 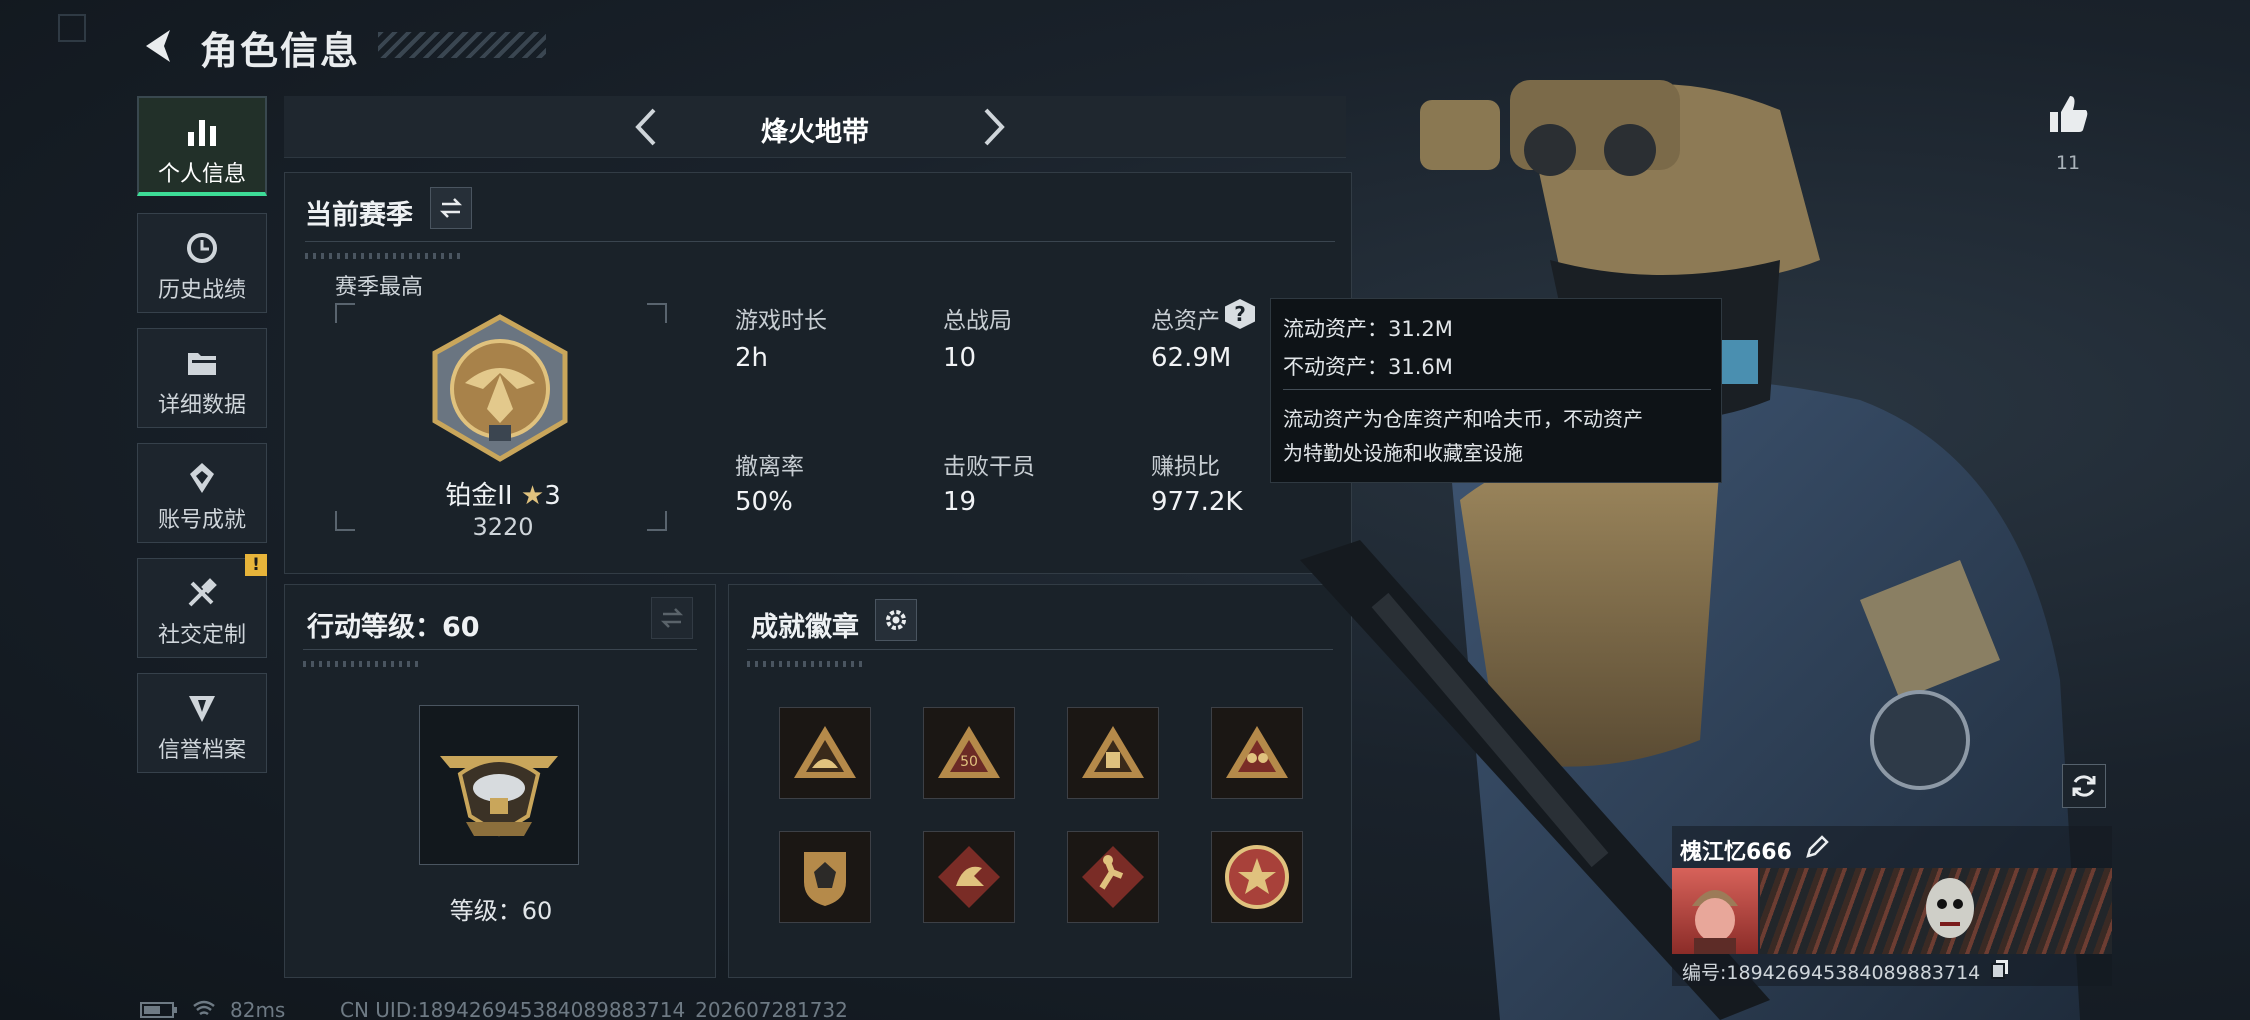 I want to click on season-best-label: 赛季最高, so click(x=379, y=287).